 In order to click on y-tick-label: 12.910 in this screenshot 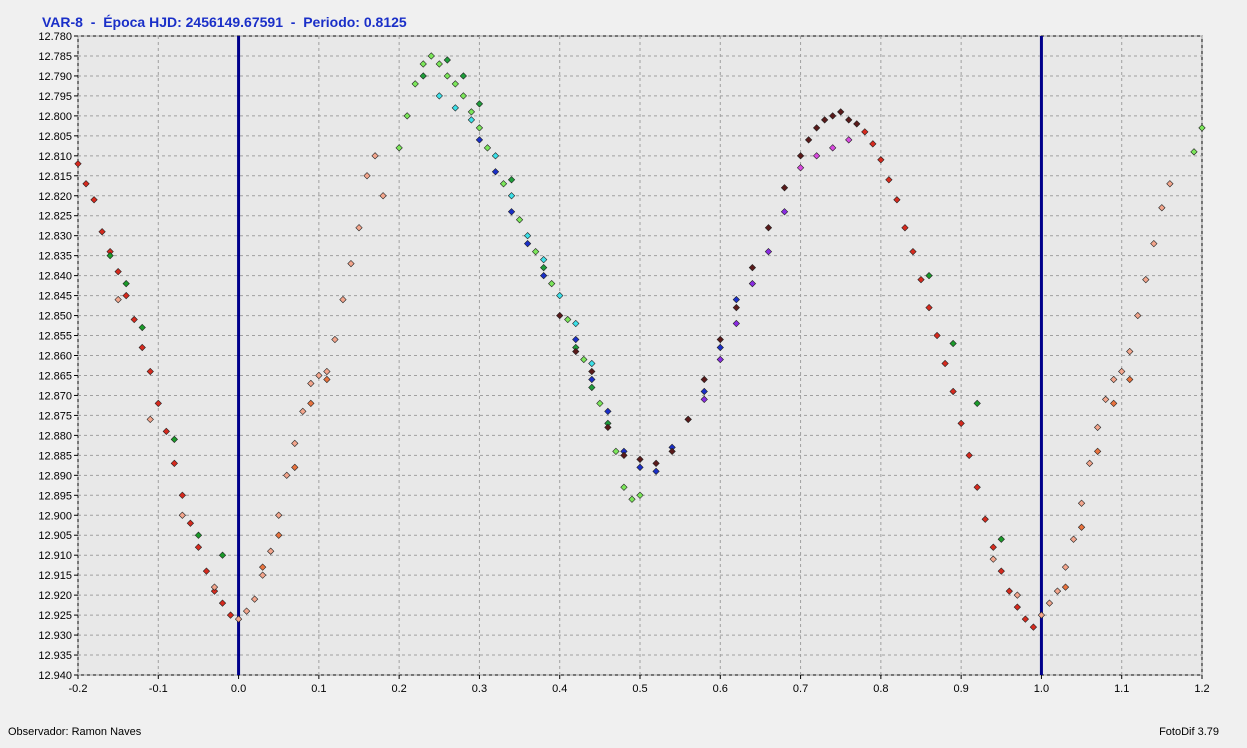, I will do `click(55, 556)`.